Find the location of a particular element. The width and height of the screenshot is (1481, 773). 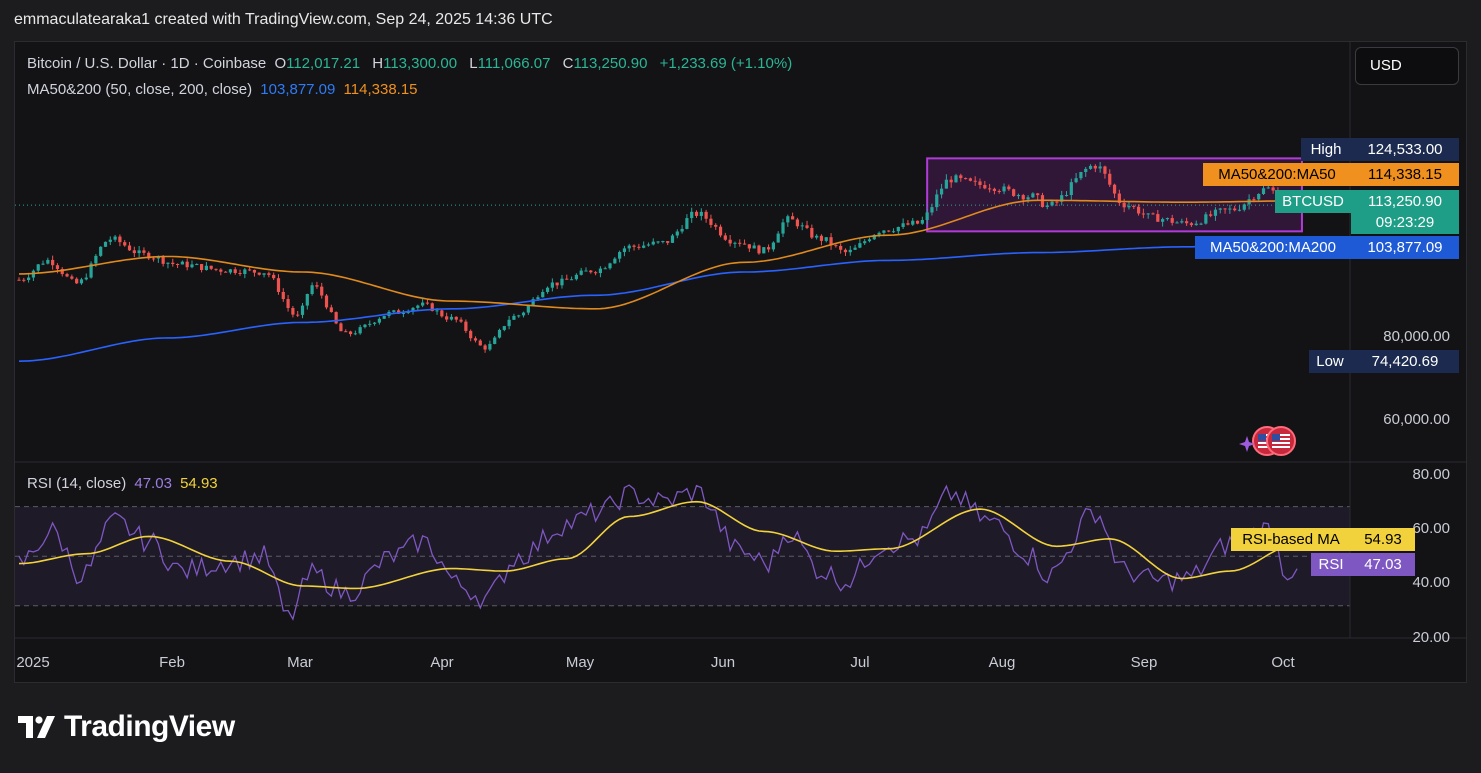

close-value: 113,250.90 is located at coordinates (610, 63).